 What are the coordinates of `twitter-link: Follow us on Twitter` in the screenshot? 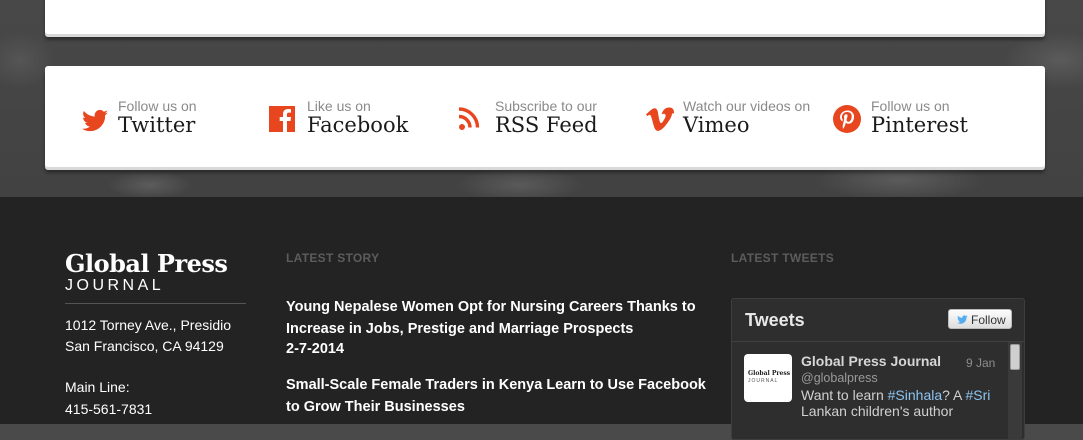 It's located at (159, 118).